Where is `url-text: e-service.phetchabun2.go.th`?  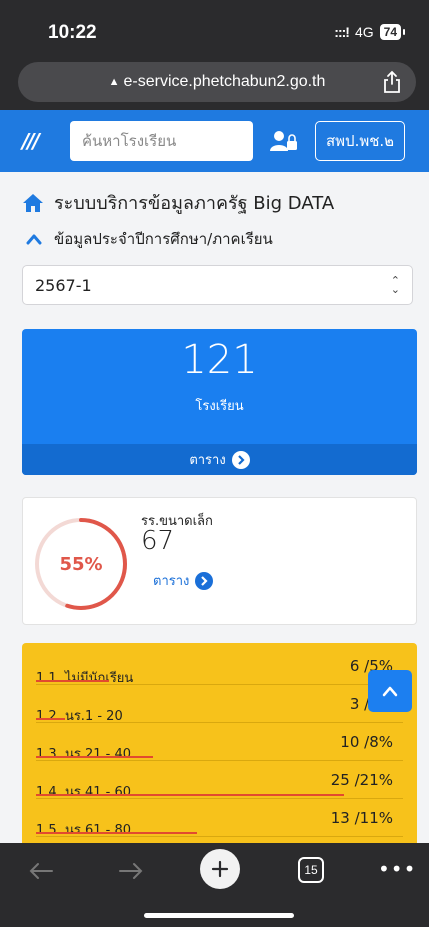 url-text: e-service.phetchabun2.go.th is located at coordinates (224, 81).